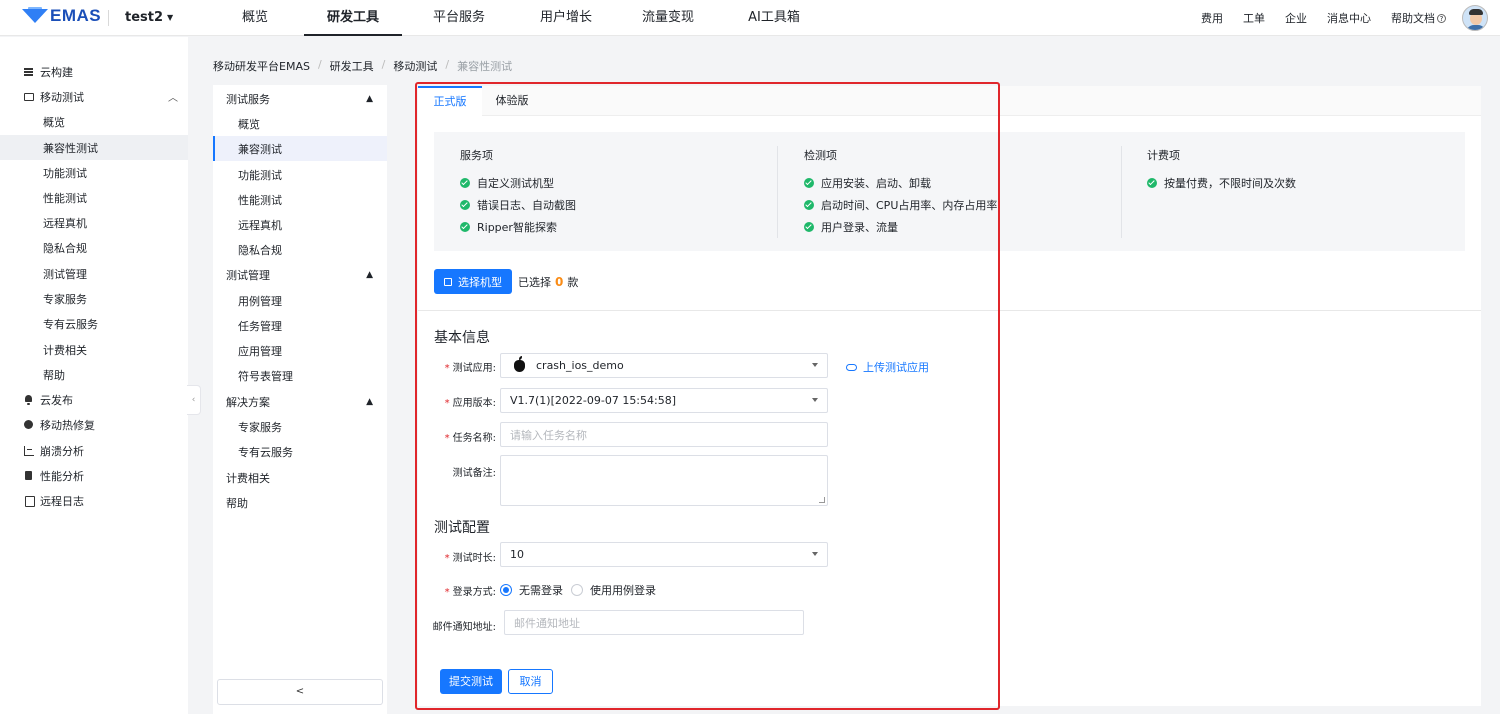 This screenshot has height=714, width=1500. I want to click on sidebar-item-overview: 概览, so click(94, 121).